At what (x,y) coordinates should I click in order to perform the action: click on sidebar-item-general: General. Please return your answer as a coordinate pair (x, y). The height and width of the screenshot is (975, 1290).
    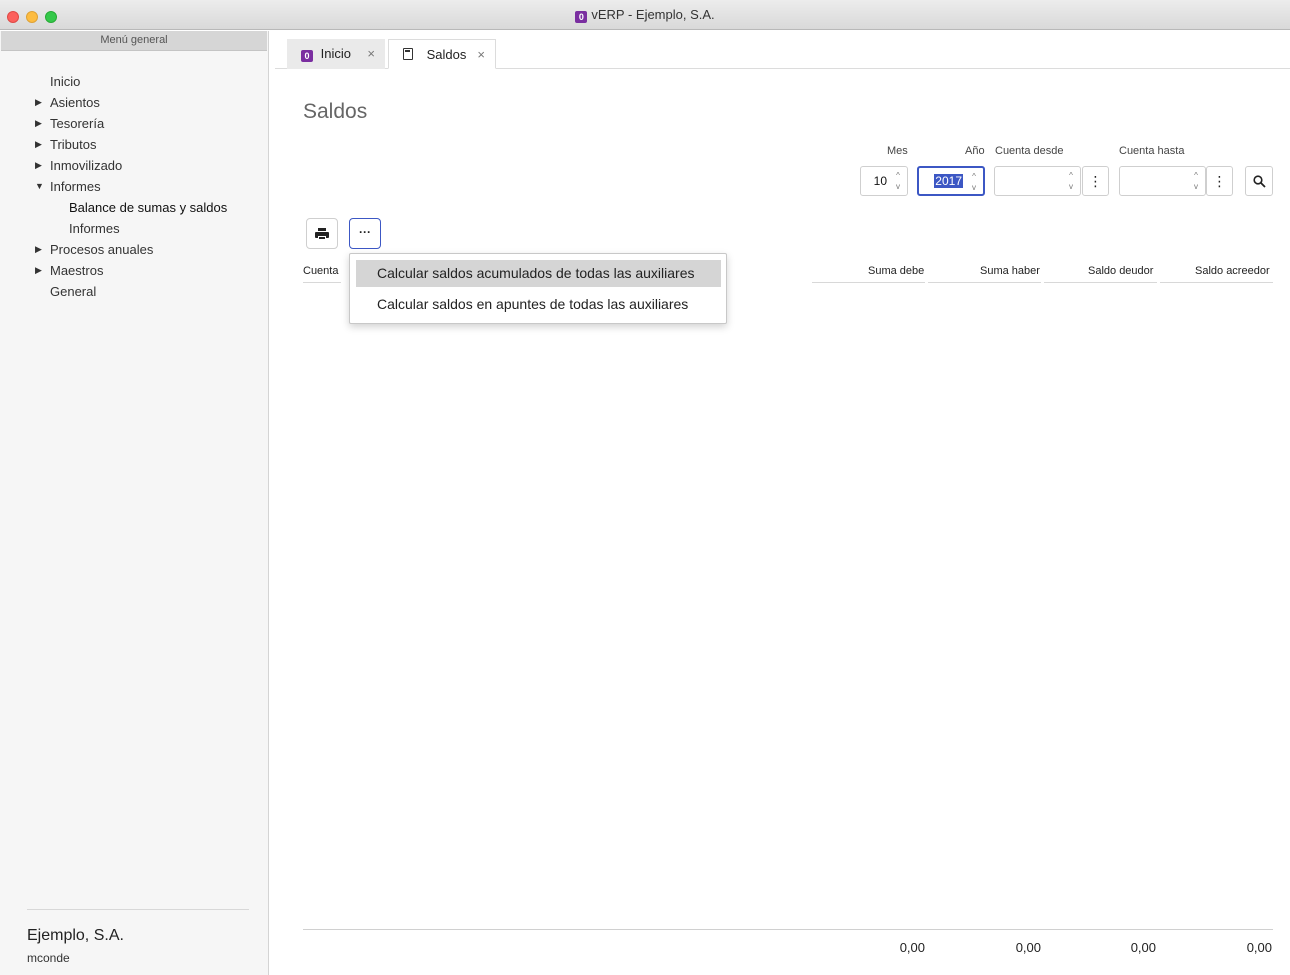
    Looking at the image, I should click on (134, 291).